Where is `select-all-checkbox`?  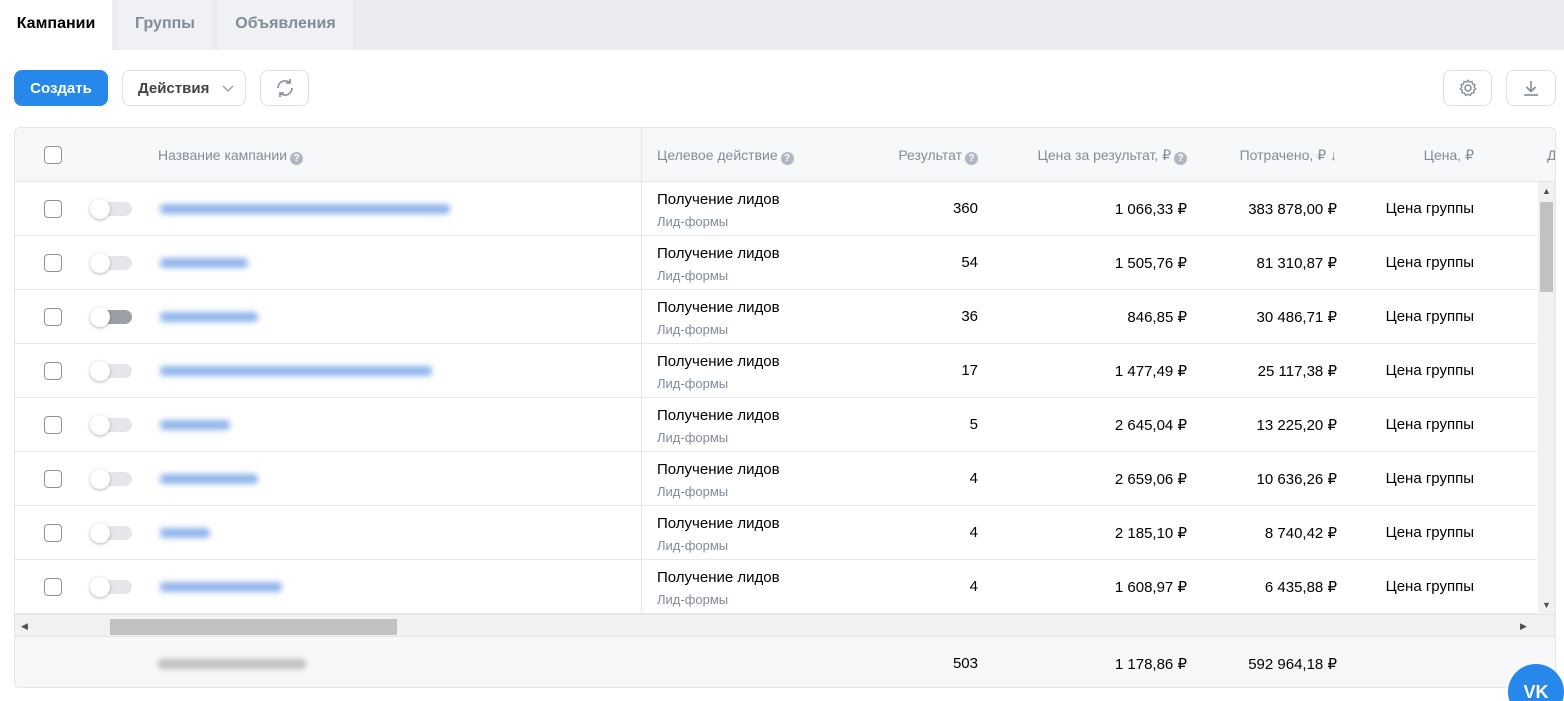
select-all-checkbox is located at coordinates (53, 155).